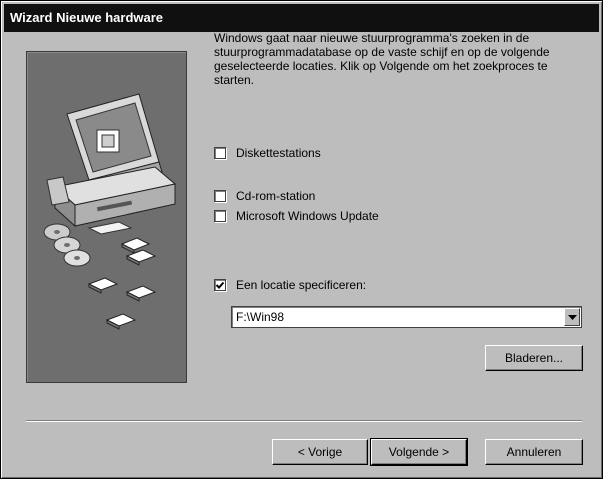  What do you see at coordinates (260, 317) in the screenshot?
I see `location-value: F:\Win98` at bounding box center [260, 317].